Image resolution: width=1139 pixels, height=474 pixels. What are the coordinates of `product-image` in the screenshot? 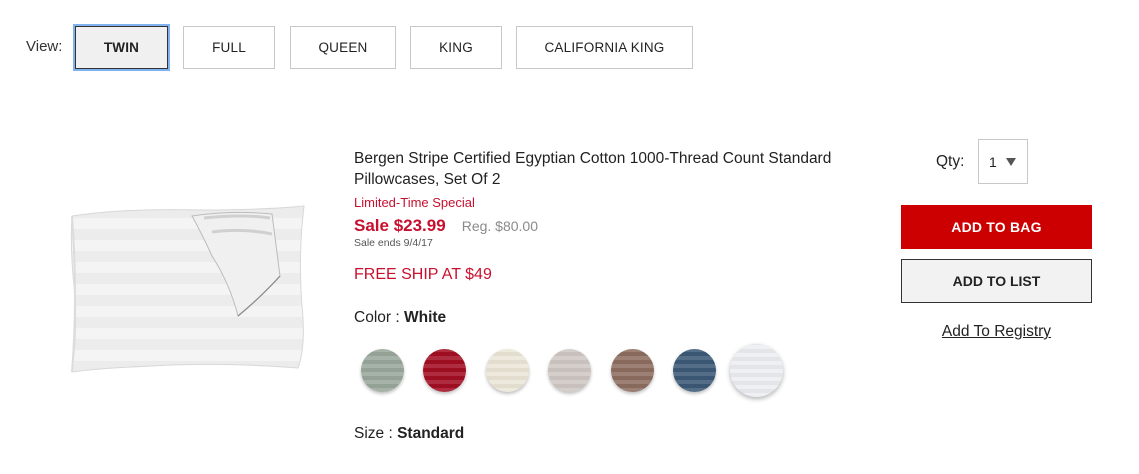 It's located at (187, 292).